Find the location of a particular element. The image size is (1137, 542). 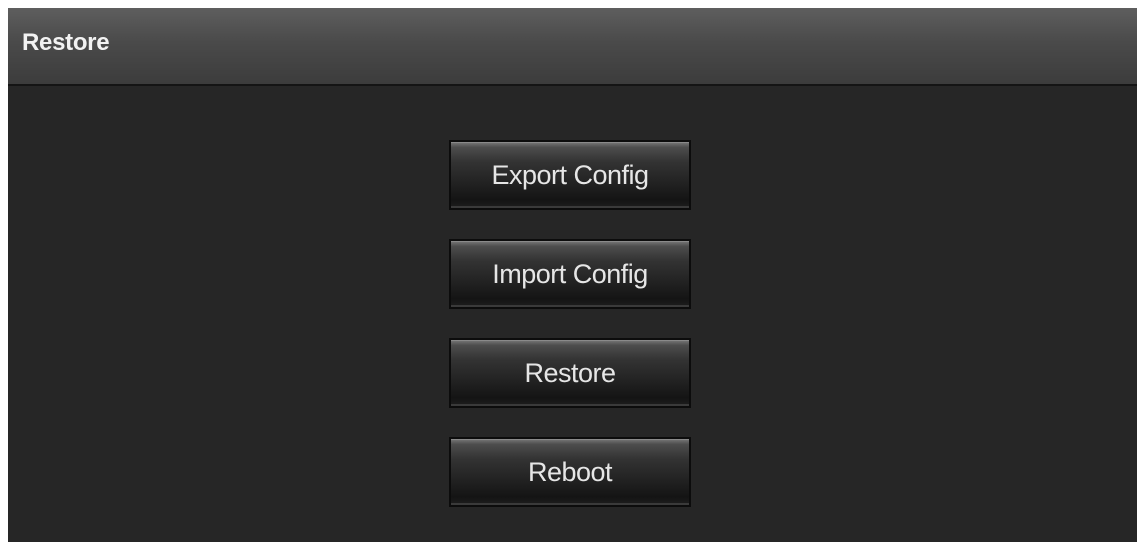

page-title: Restore is located at coordinates (66, 42).